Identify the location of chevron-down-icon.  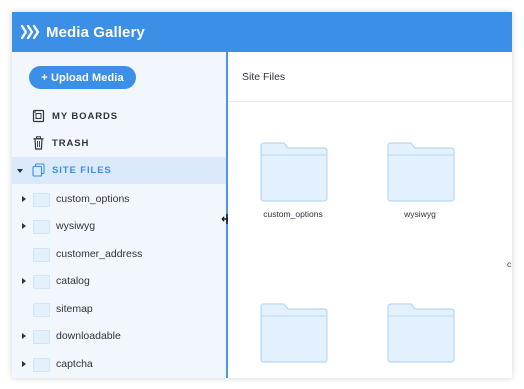
(20, 171).